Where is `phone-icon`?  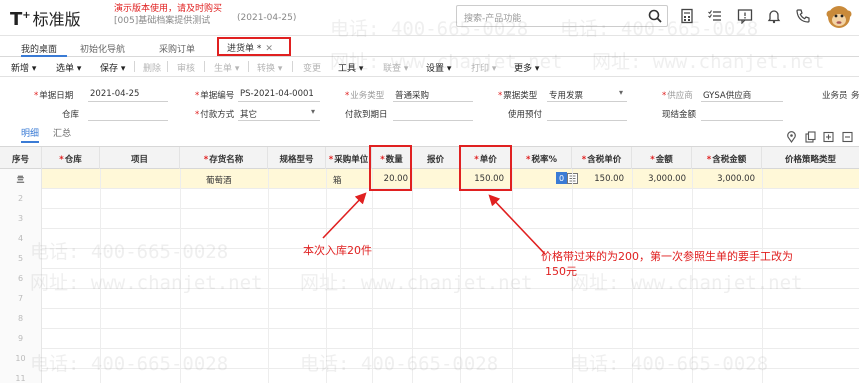 phone-icon is located at coordinates (803, 16).